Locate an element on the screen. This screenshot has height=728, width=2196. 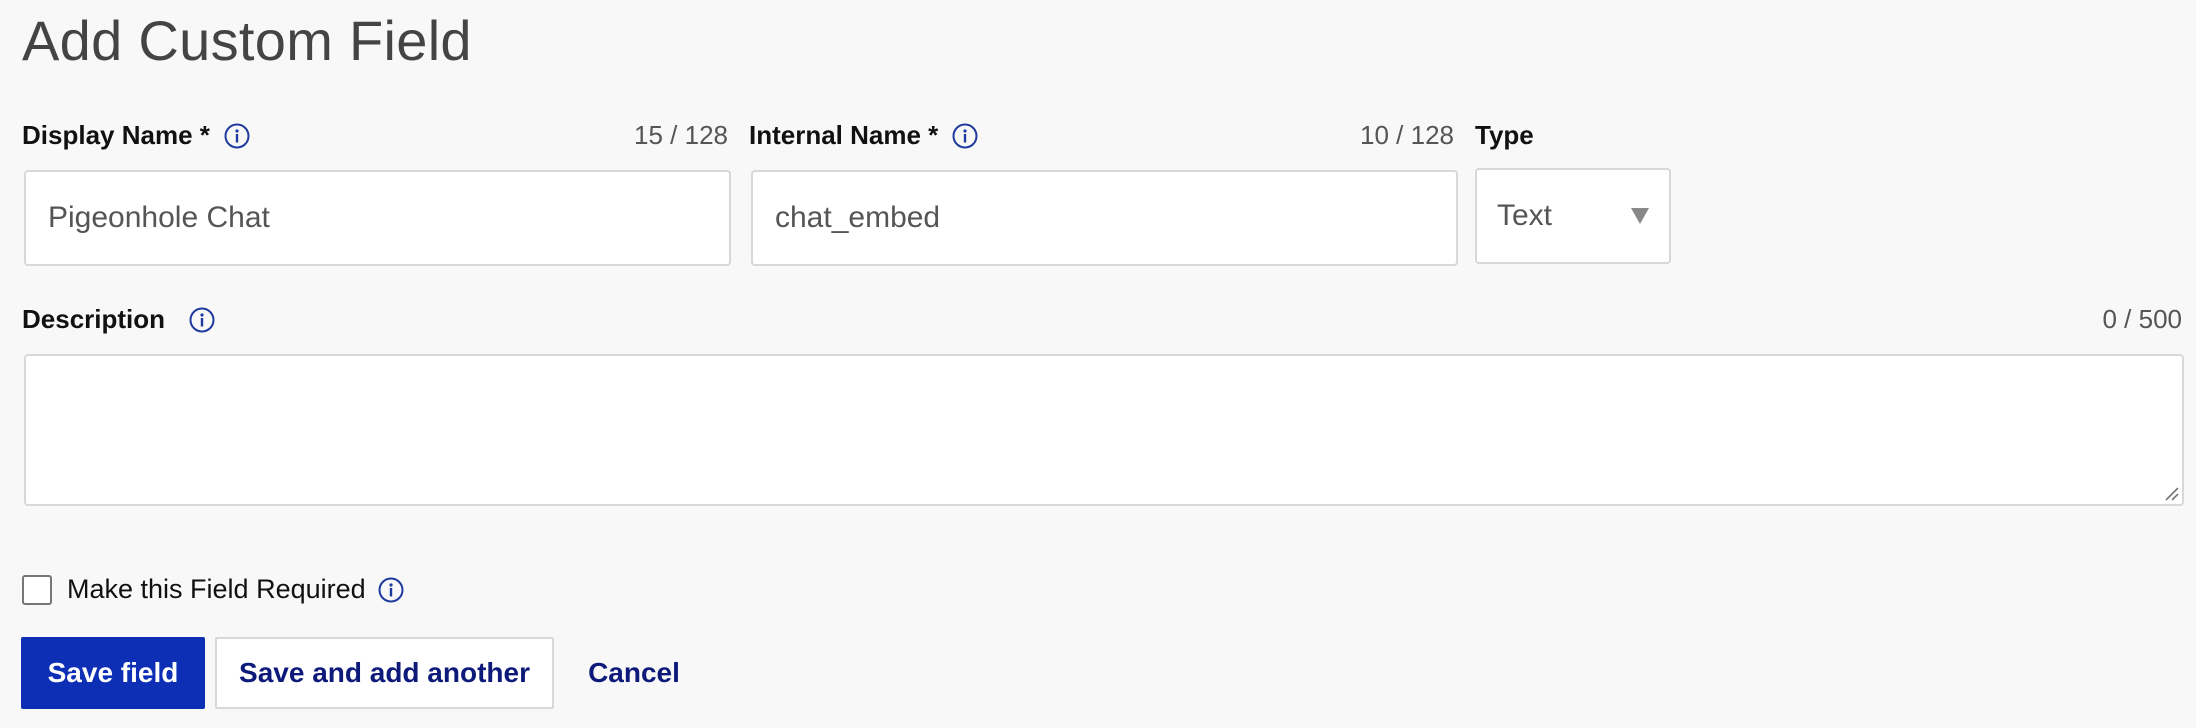
description-counter: 0 / 500 is located at coordinates (2142, 319).